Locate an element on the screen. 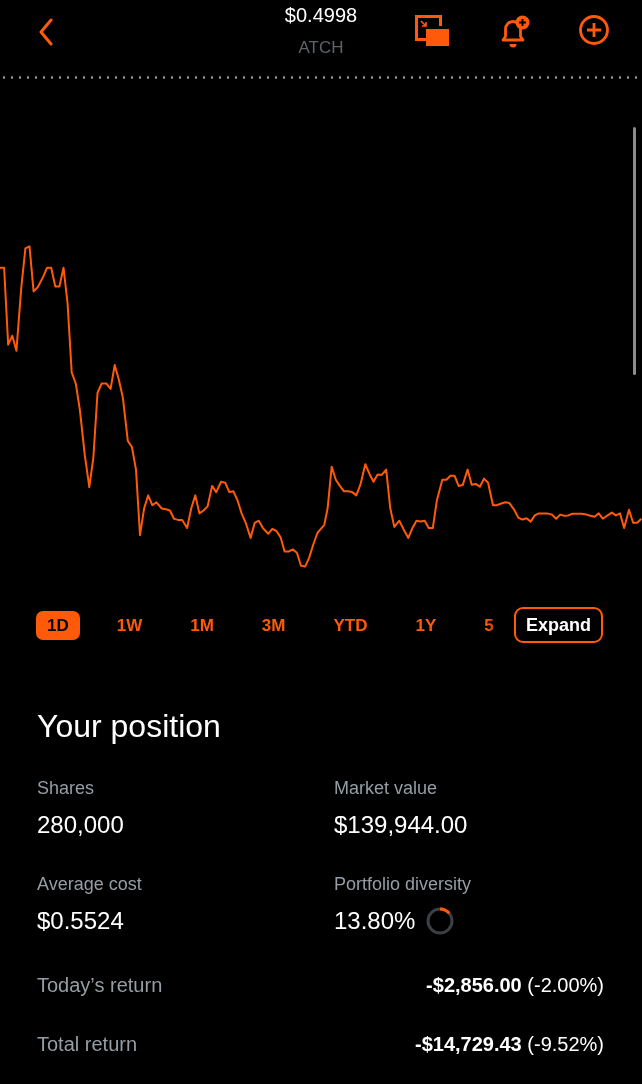 The height and width of the screenshot is (1084, 642). range-tab: 1M is located at coordinates (202, 625).